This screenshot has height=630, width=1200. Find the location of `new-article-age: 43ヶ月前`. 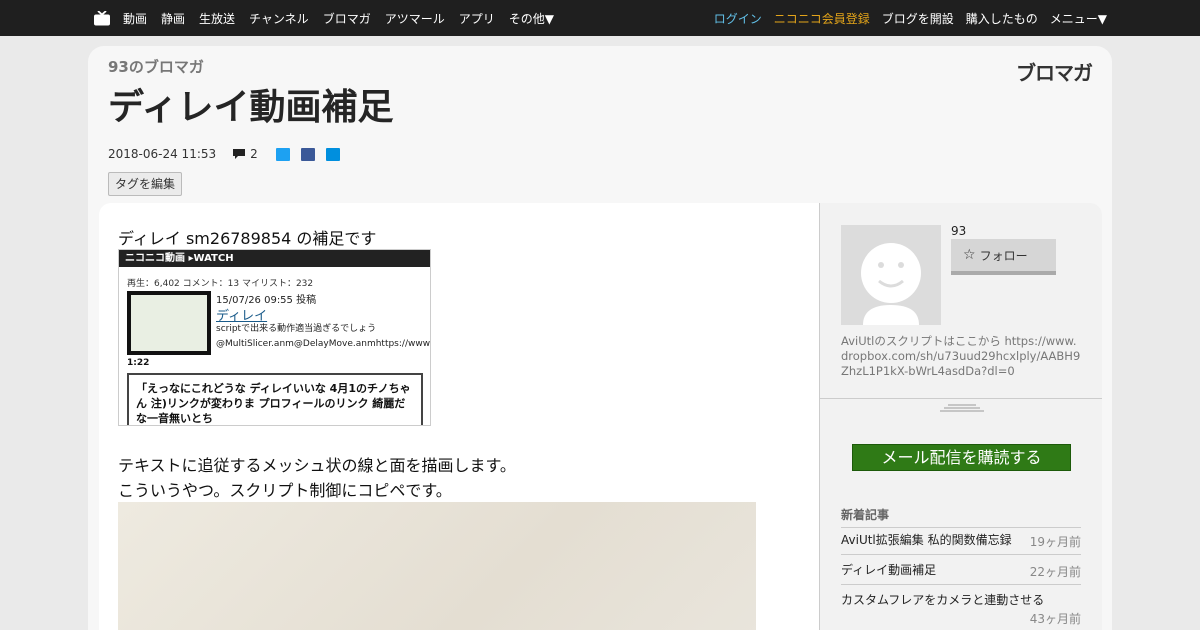

new-article-age: 43ヶ月前 is located at coordinates (1055, 619).